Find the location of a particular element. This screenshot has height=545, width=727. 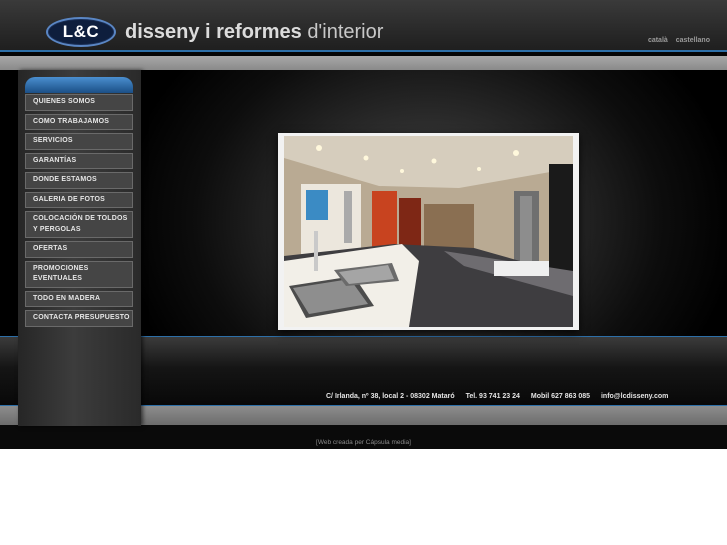

language-switcher: català castellano is located at coordinates (676, 40).